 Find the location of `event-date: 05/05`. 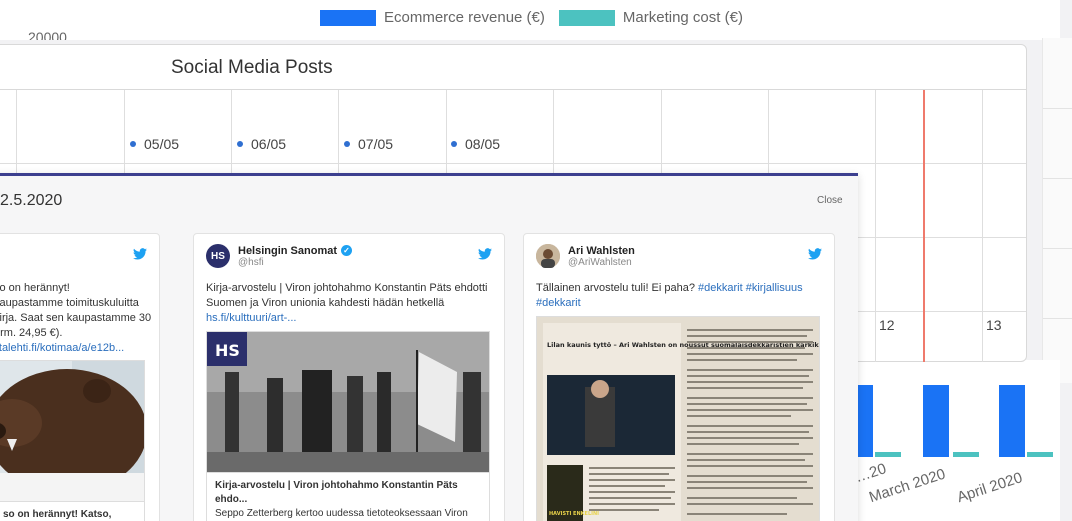

event-date: 05/05 is located at coordinates (162, 144).